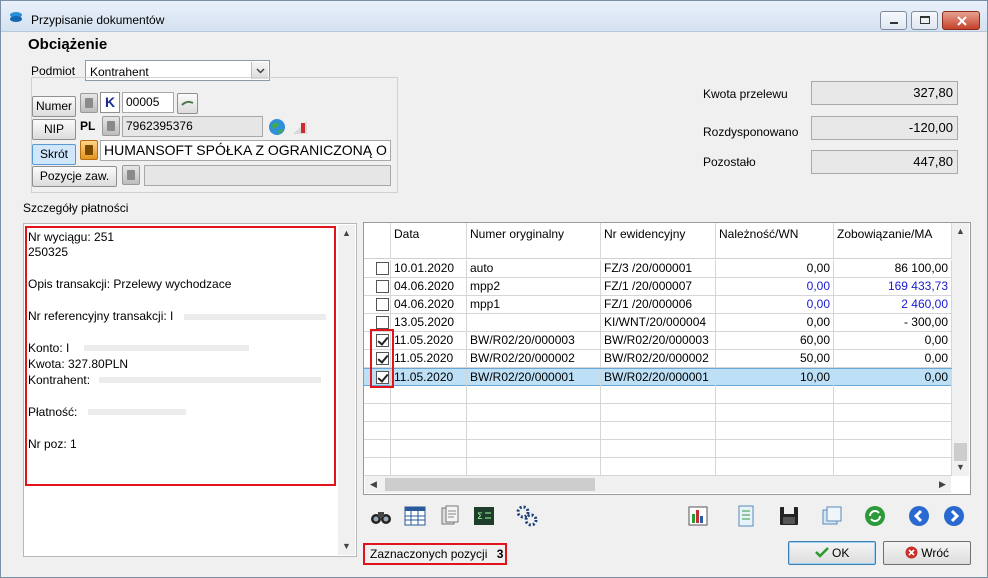  I want to click on cell-date: 11.05.2020, so click(429, 358).